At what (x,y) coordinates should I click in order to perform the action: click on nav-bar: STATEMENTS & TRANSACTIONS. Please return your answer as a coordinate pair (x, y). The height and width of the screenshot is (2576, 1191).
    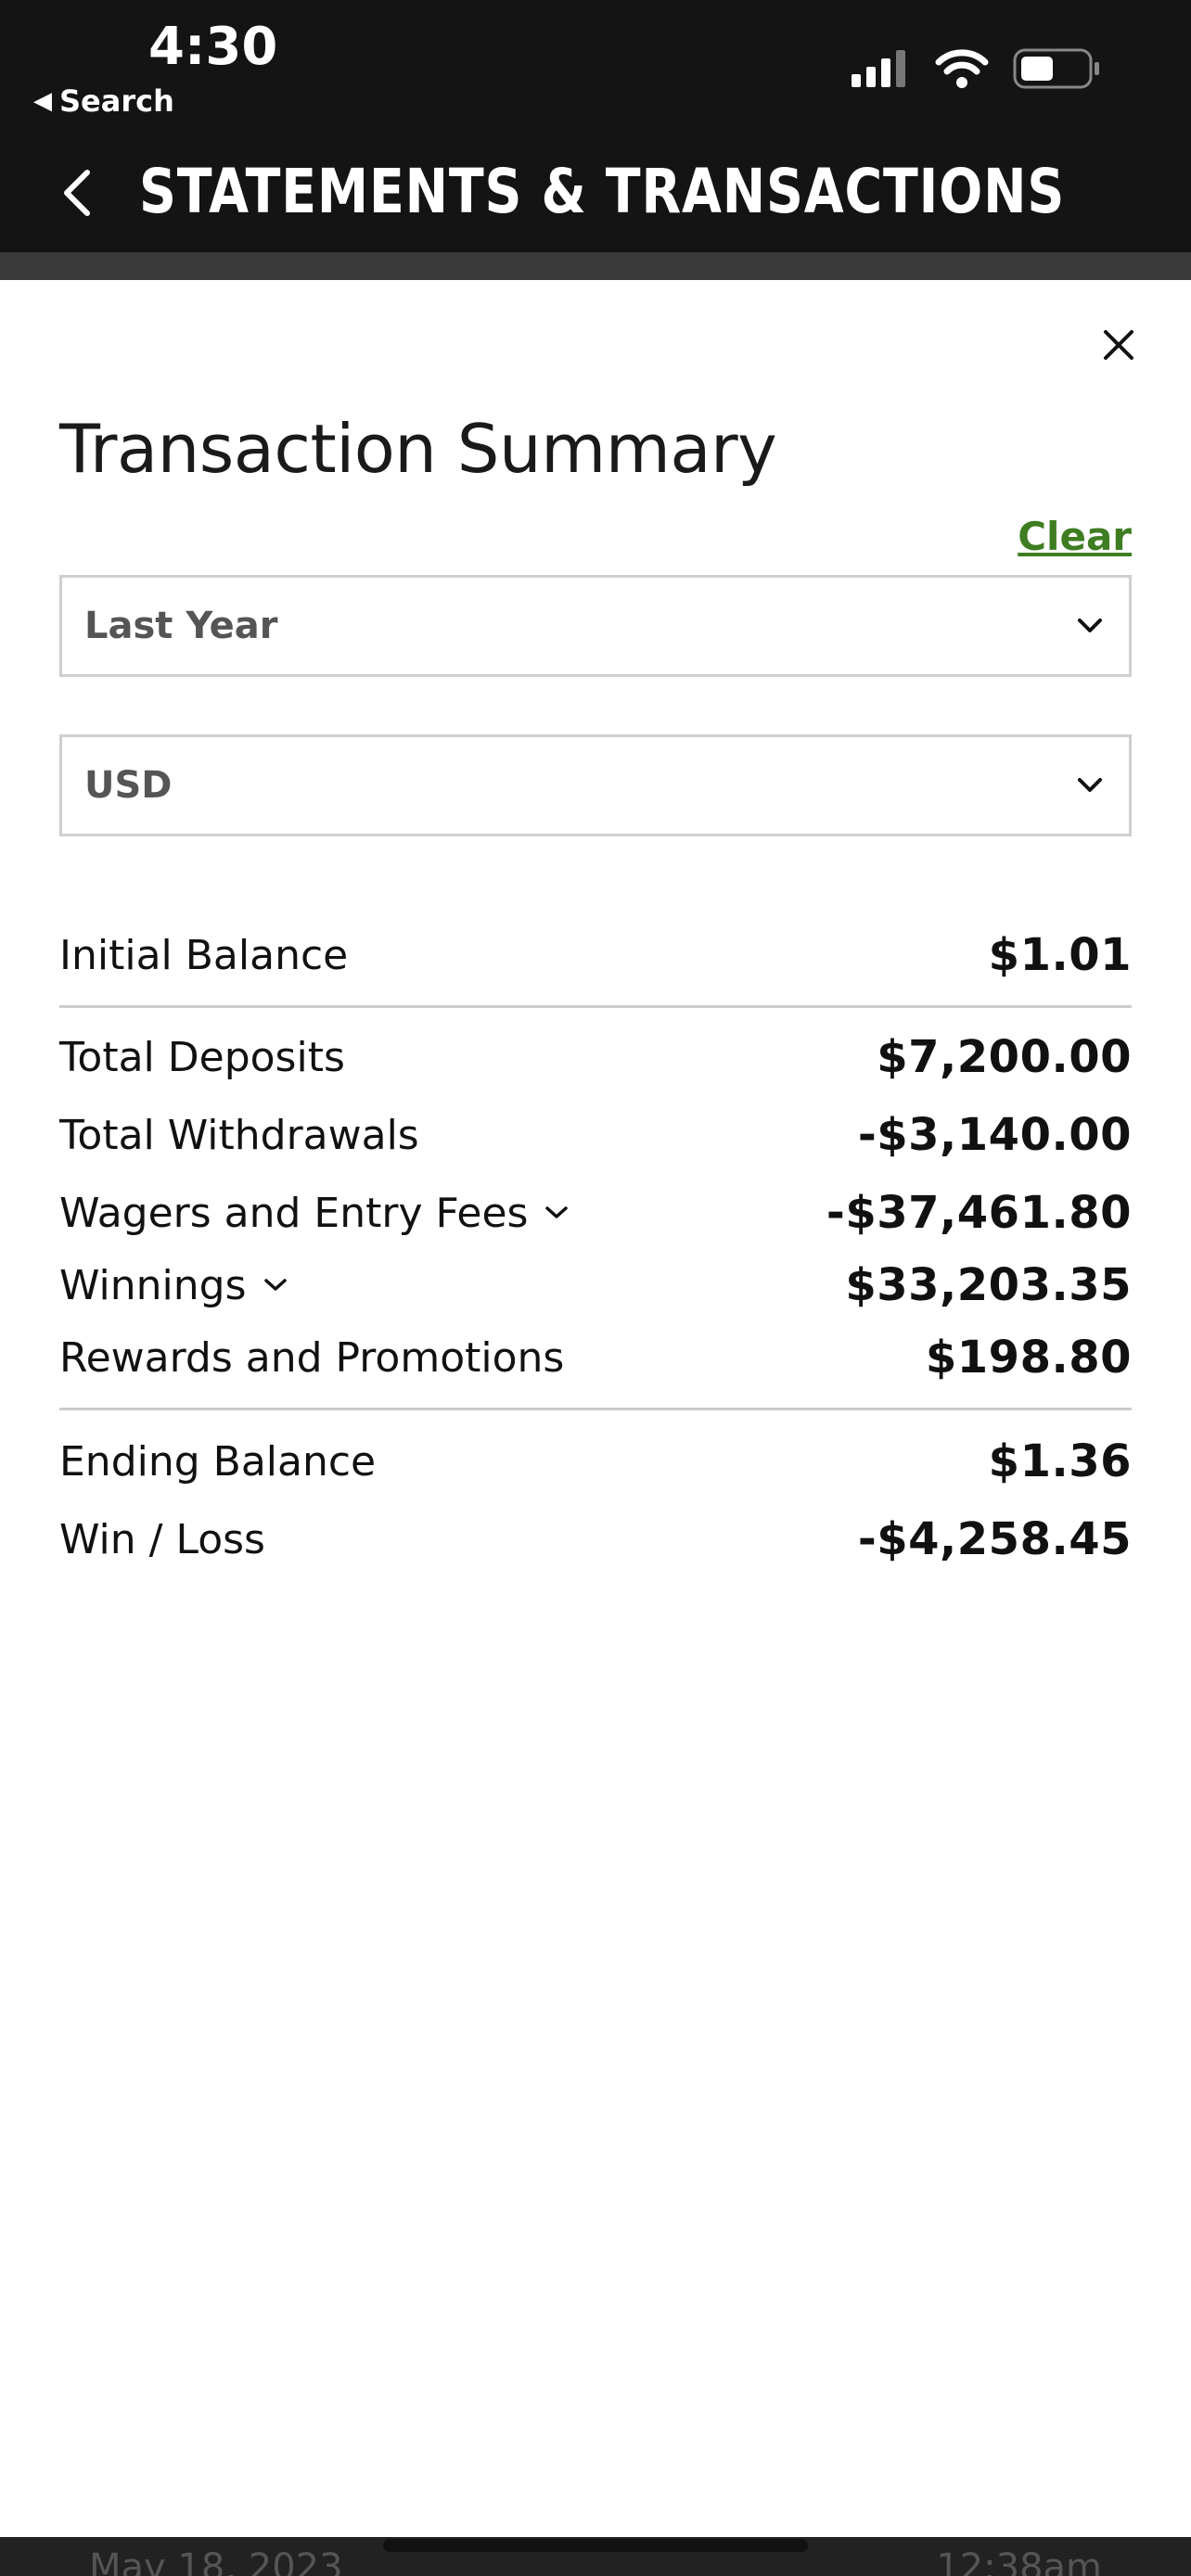
    Looking at the image, I should click on (595, 196).